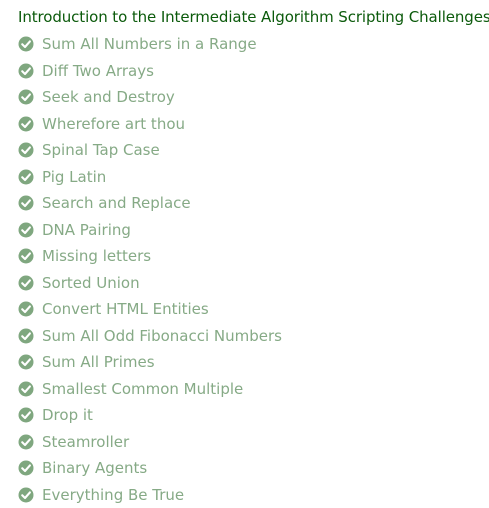 The image size is (489, 508). What do you see at coordinates (253, 177) in the screenshot?
I see `challenge-item: Pig Latin` at bounding box center [253, 177].